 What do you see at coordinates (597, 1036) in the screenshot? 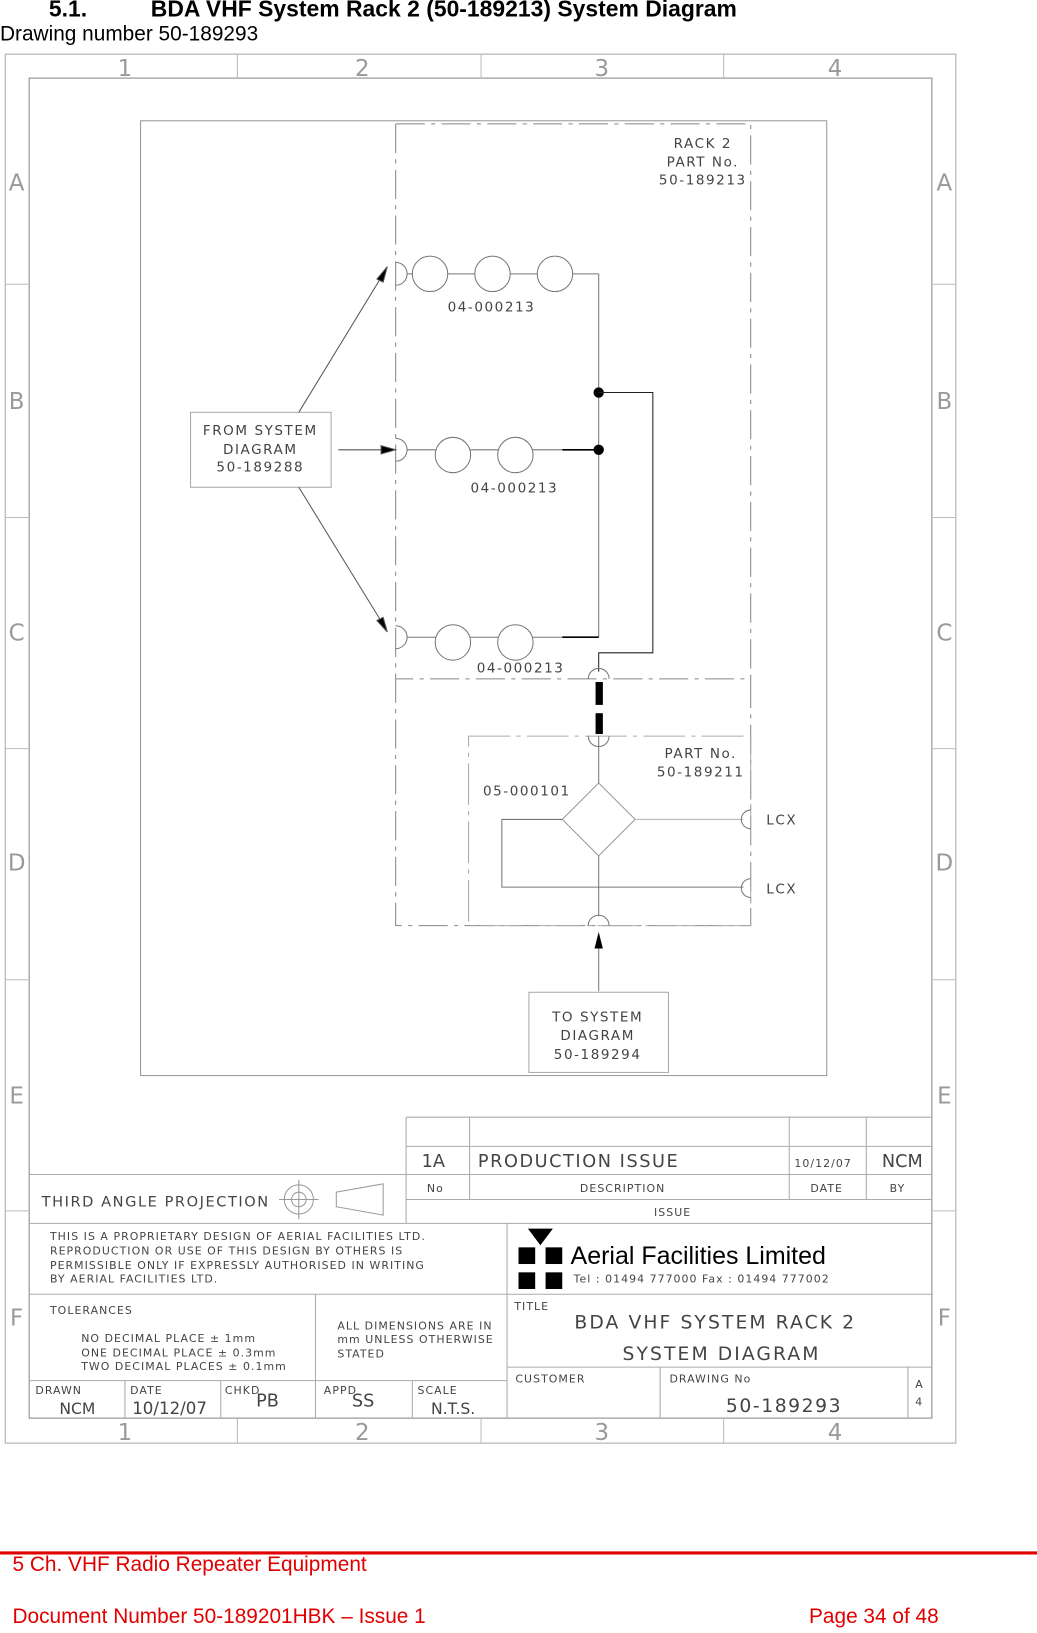
I see `to-box-text: DIAGRAM` at bounding box center [597, 1036].